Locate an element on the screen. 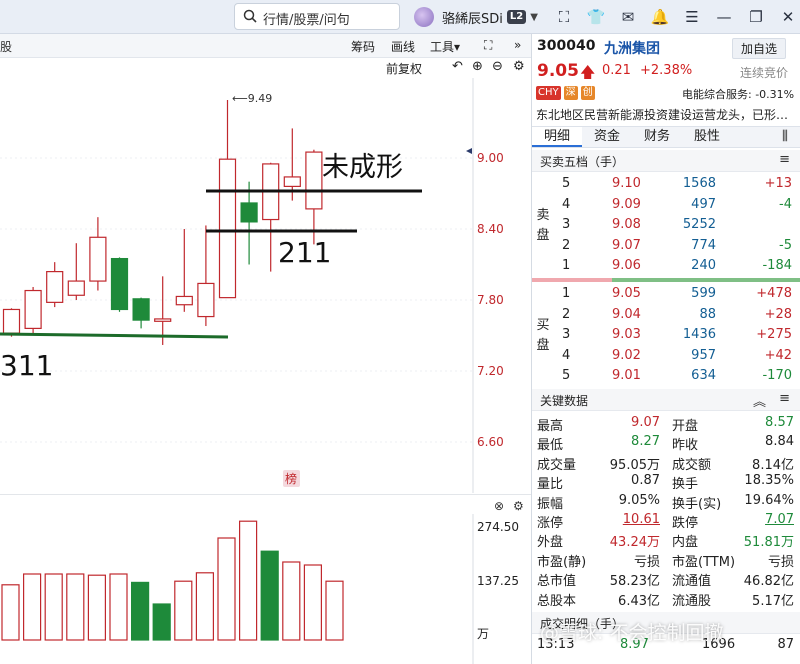  keydata-title: 关键数据 is located at coordinates (564, 401).